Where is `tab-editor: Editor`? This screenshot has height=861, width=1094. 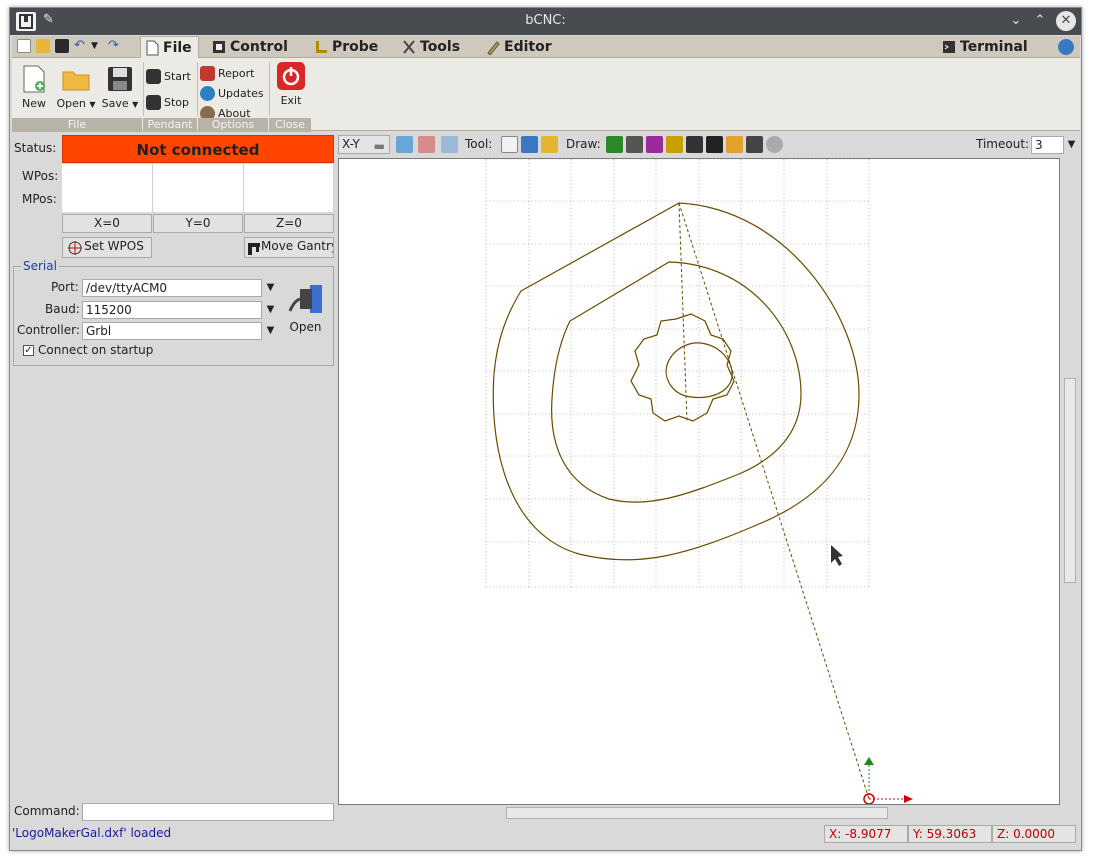
tab-editor: Editor is located at coordinates (520, 47).